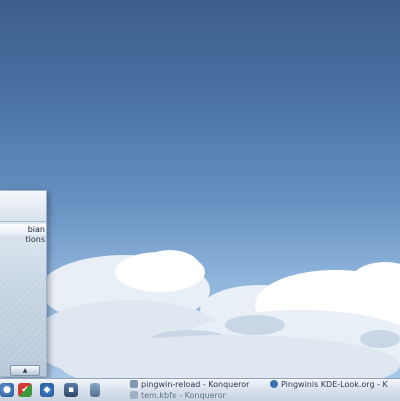  Describe the element at coordinates (23, 206) in the screenshot. I see `start-menu-header` at that location.